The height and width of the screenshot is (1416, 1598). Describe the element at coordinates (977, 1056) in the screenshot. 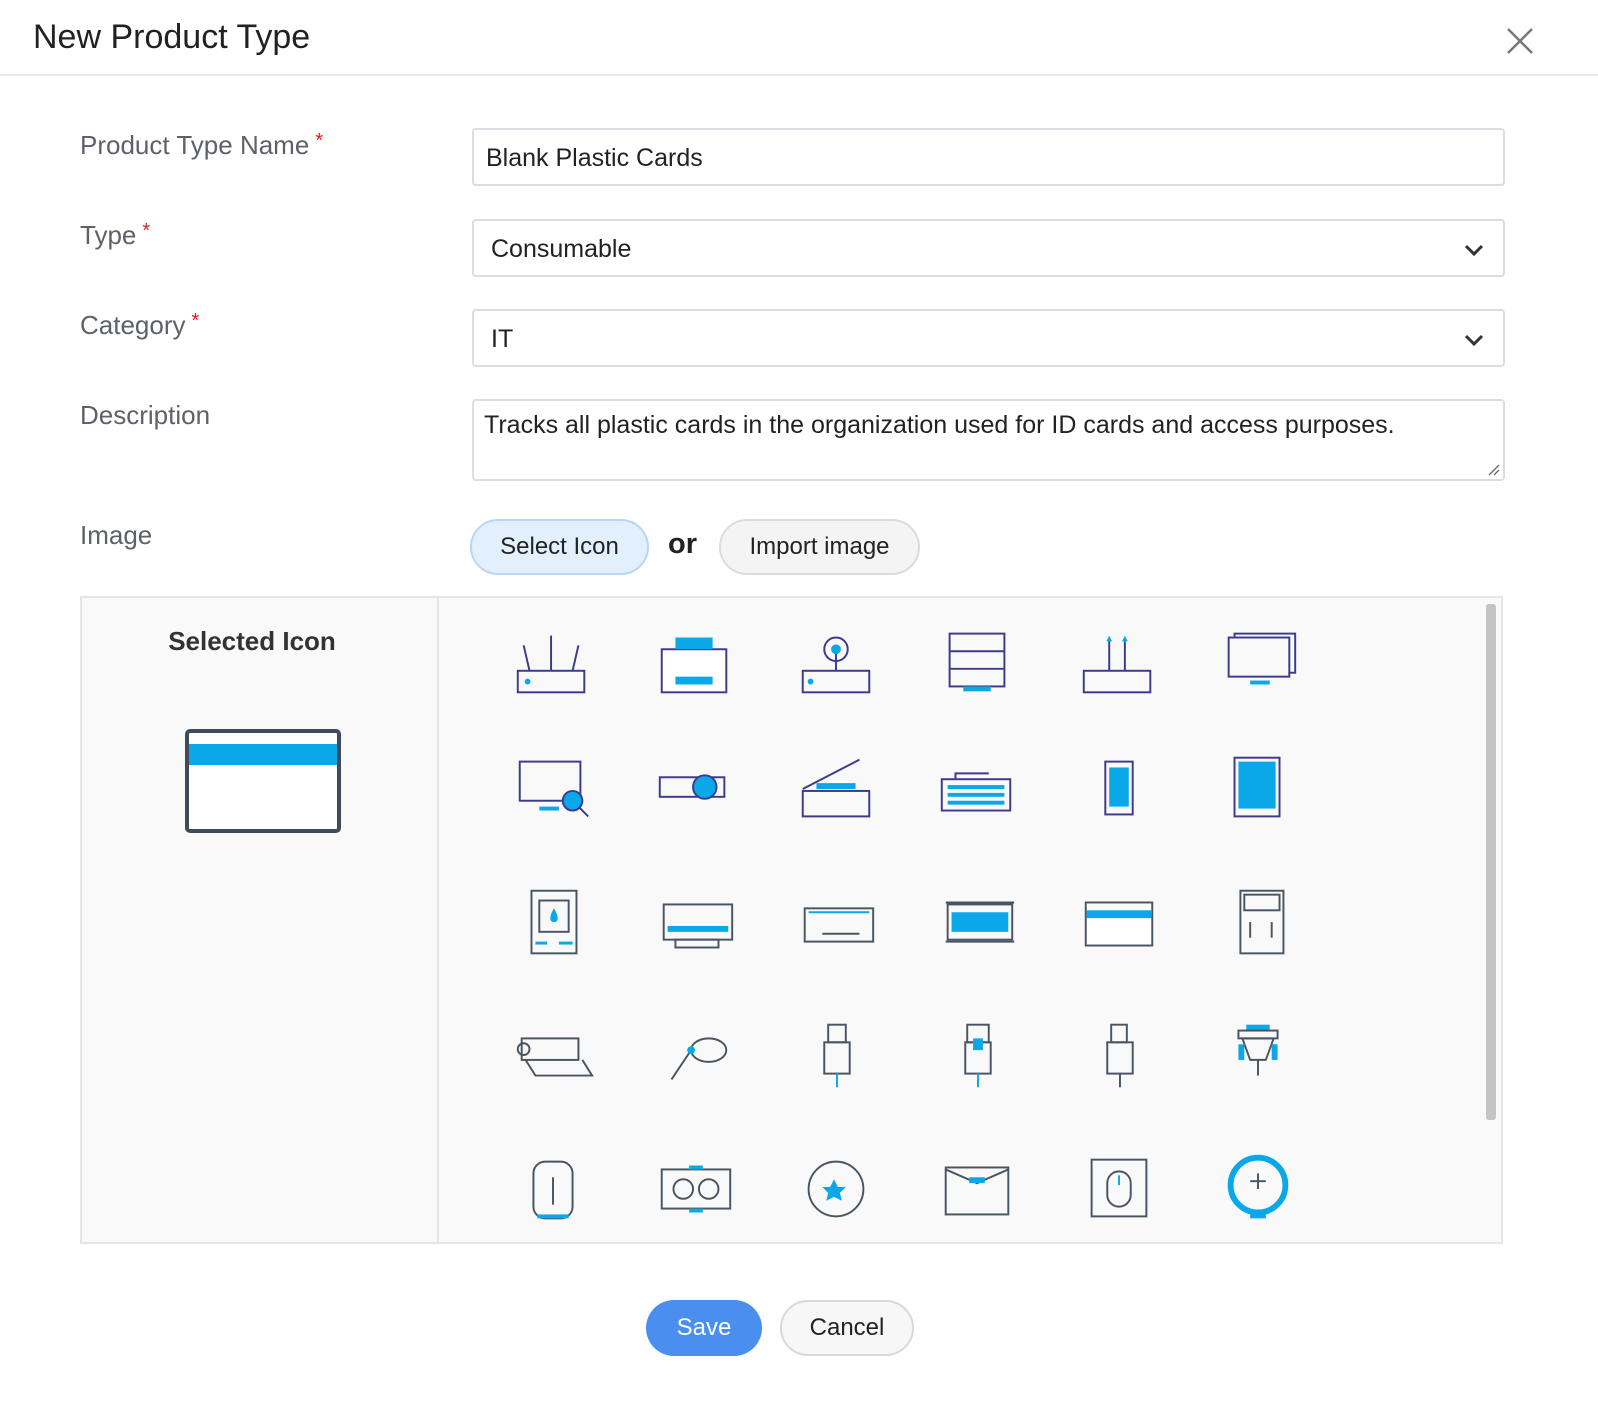

I see `ethernet-connector-icon` at that location.